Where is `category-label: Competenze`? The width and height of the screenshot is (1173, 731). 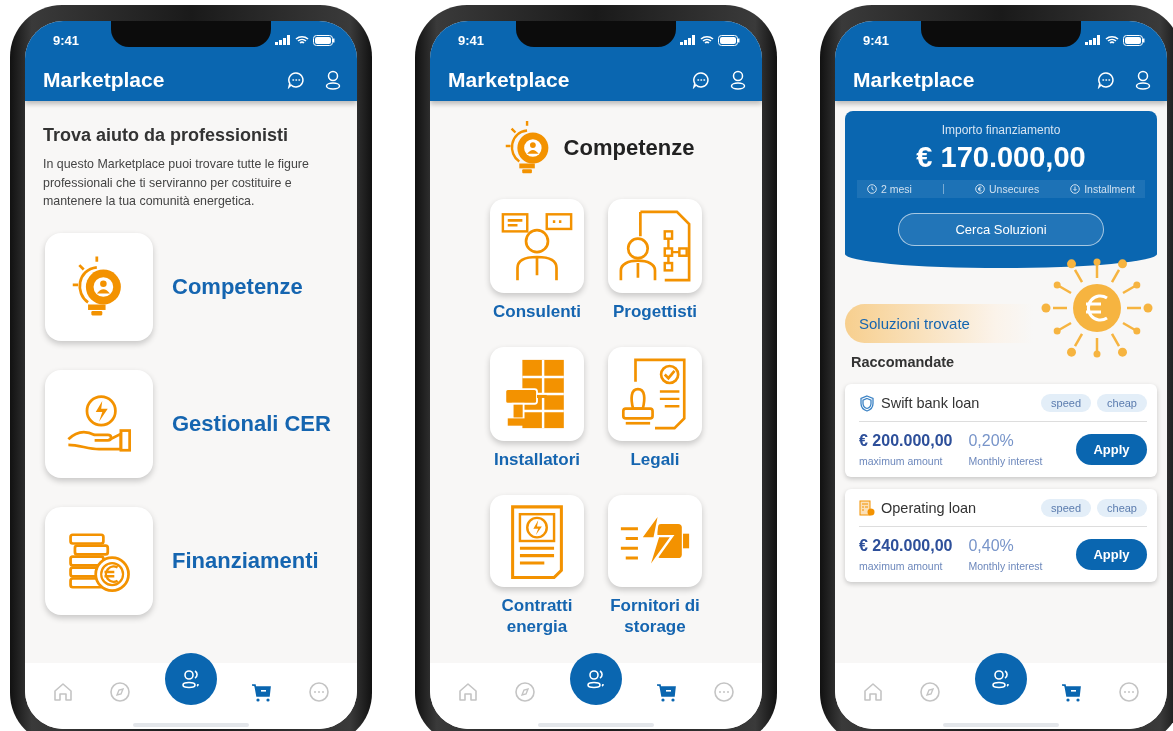
category-label: Competenze is located at coordinates (237, 286).